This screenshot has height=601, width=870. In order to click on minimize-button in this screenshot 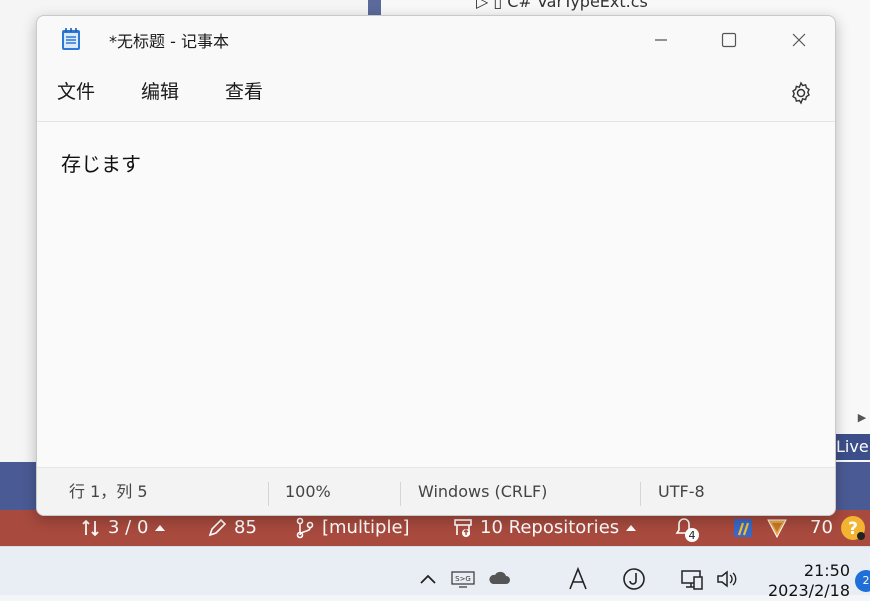, I will do `click(661, 40)`.